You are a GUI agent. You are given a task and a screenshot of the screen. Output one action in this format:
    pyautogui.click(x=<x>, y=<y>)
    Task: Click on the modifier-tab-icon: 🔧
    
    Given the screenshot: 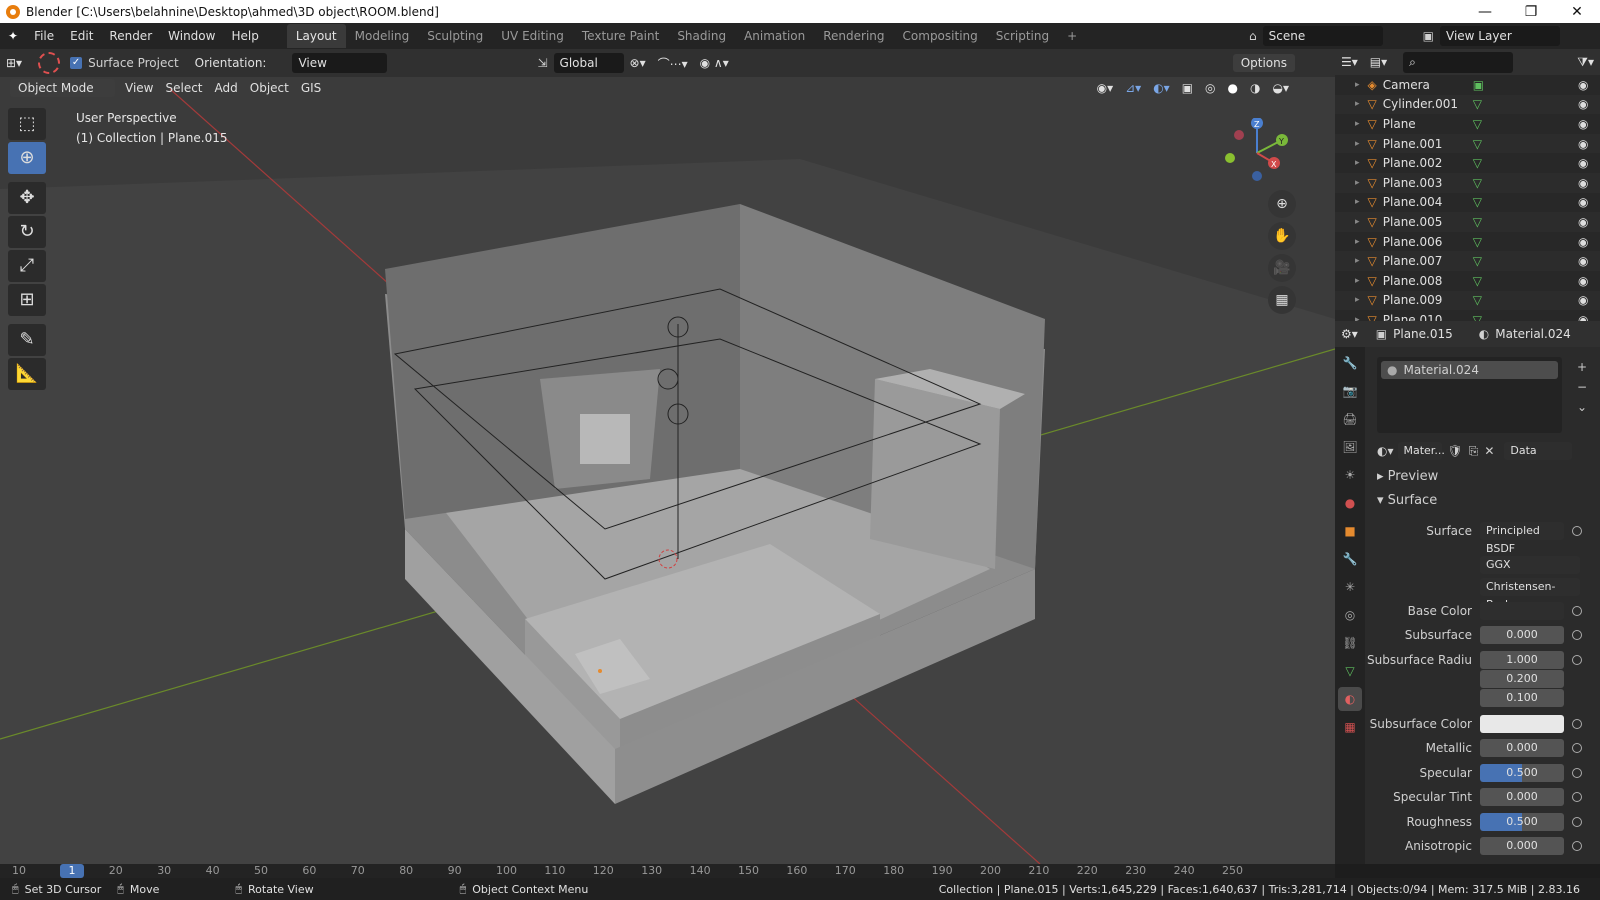 What is the action you would take?
    pyautogui.click(x=1350, y=559)
    